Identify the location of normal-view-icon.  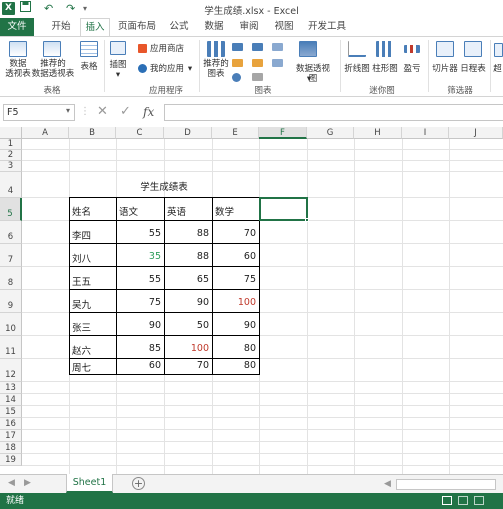
(447, 500).